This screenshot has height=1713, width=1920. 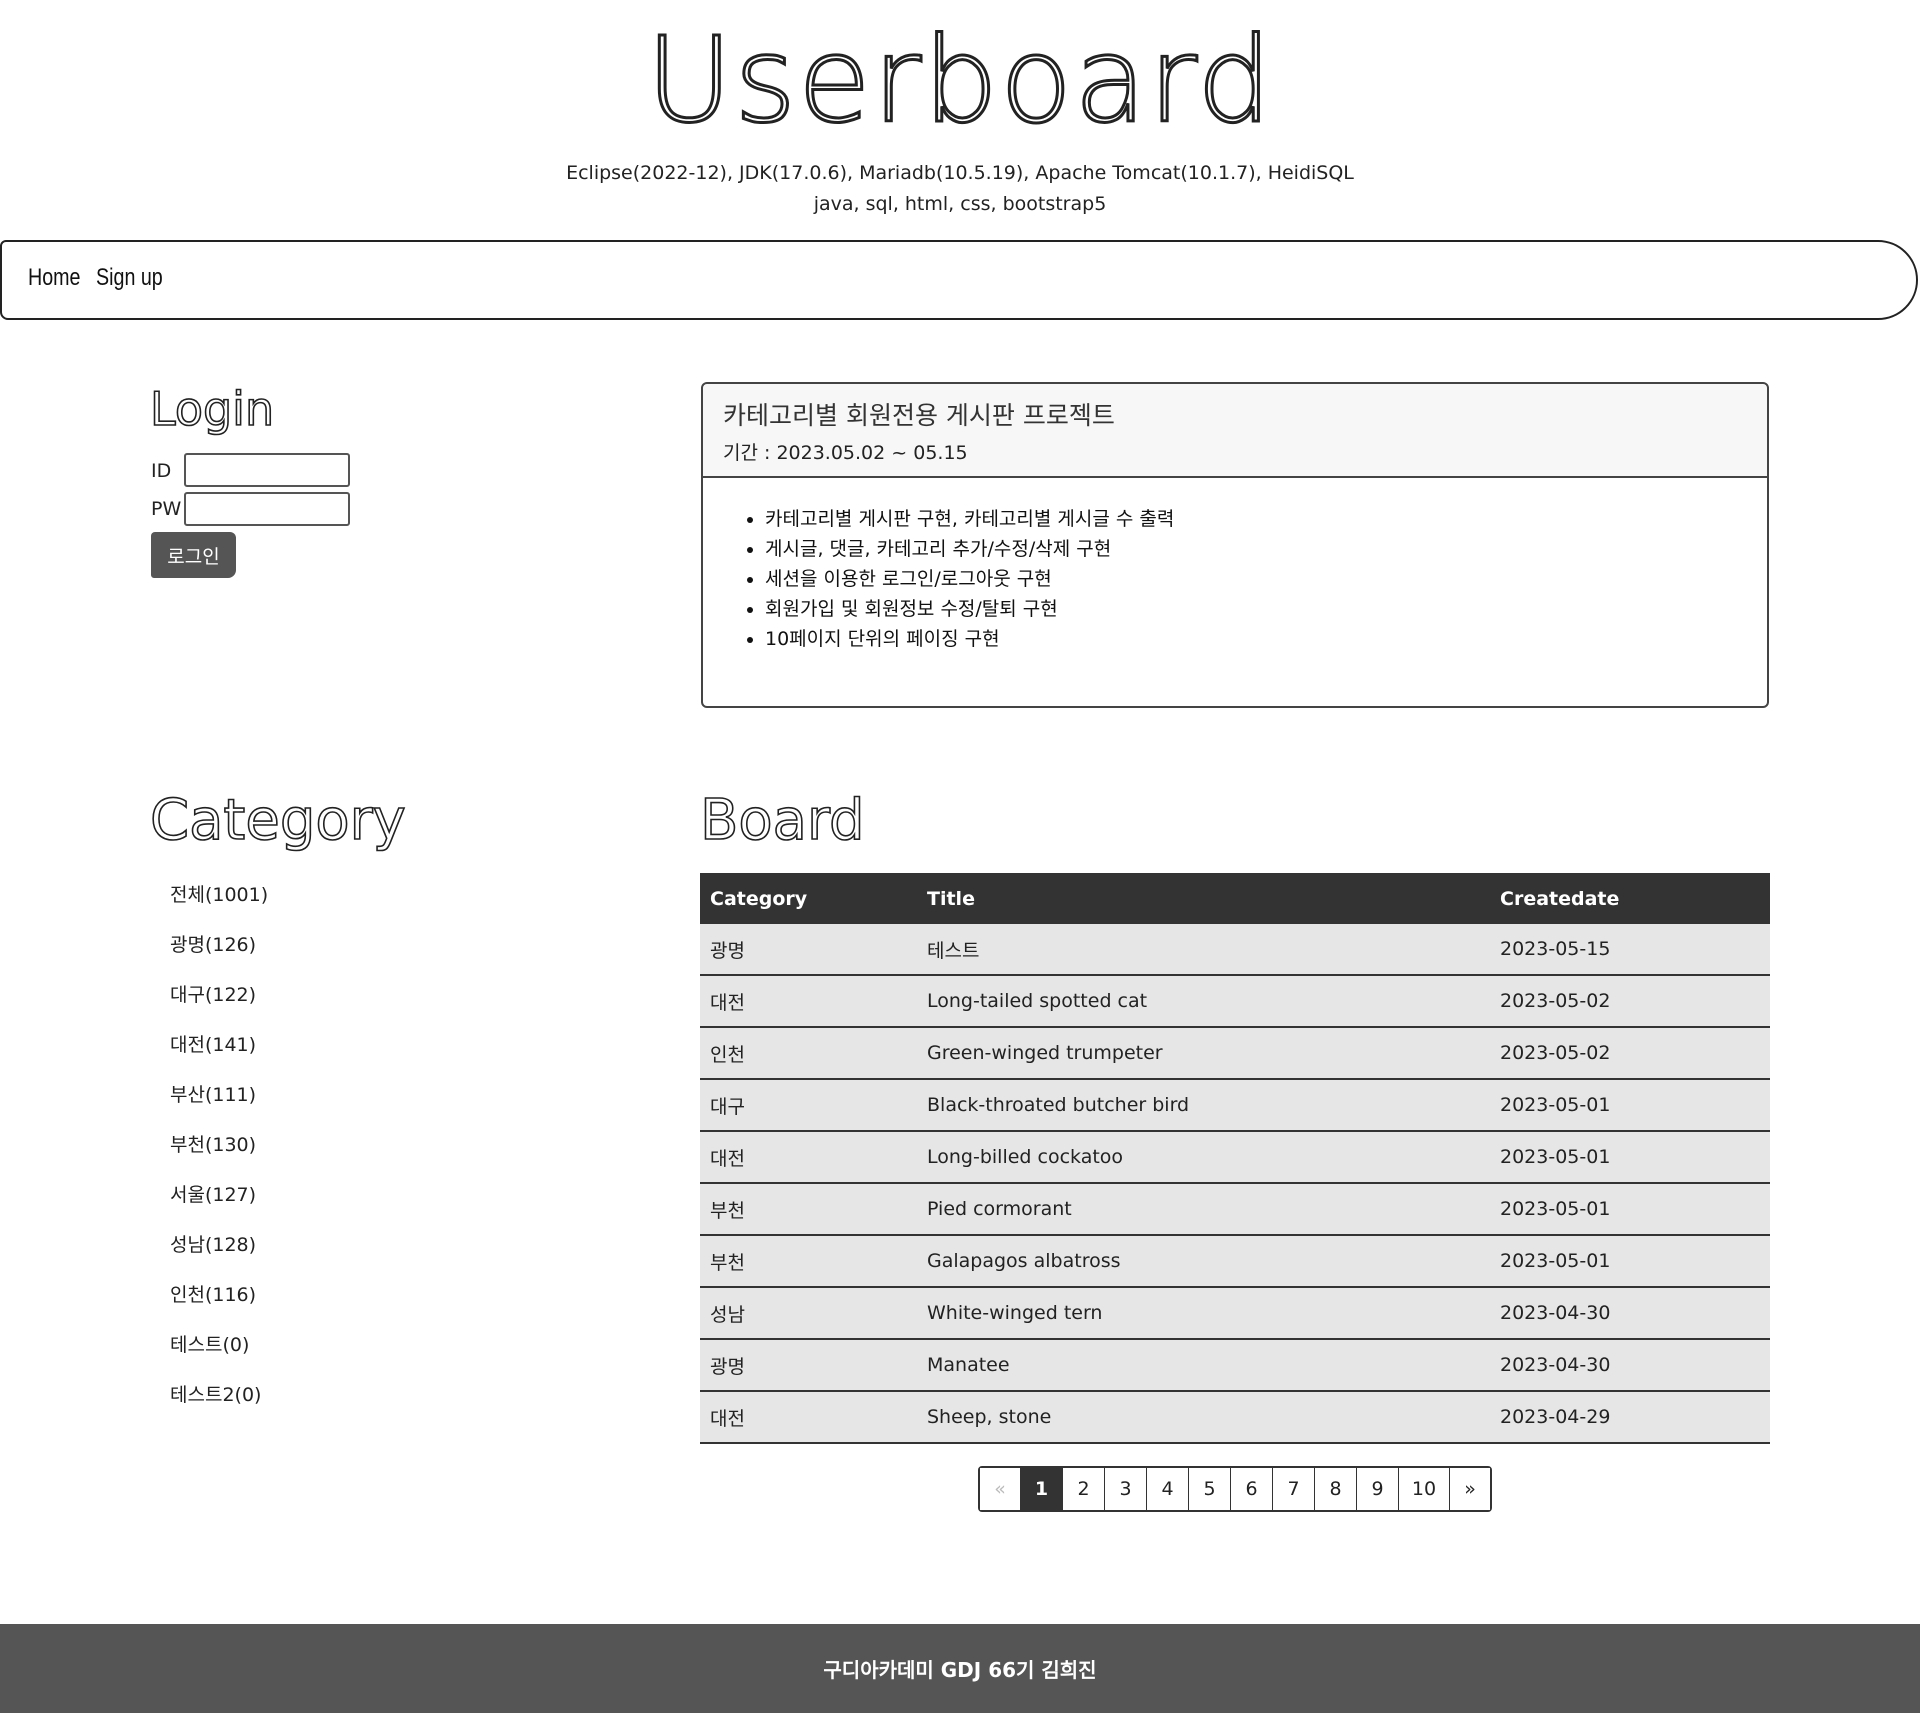 What do you see at coordinates (161, 471) in the screenshot?
I see `id-label: ID` at bounding box center [161, 471].